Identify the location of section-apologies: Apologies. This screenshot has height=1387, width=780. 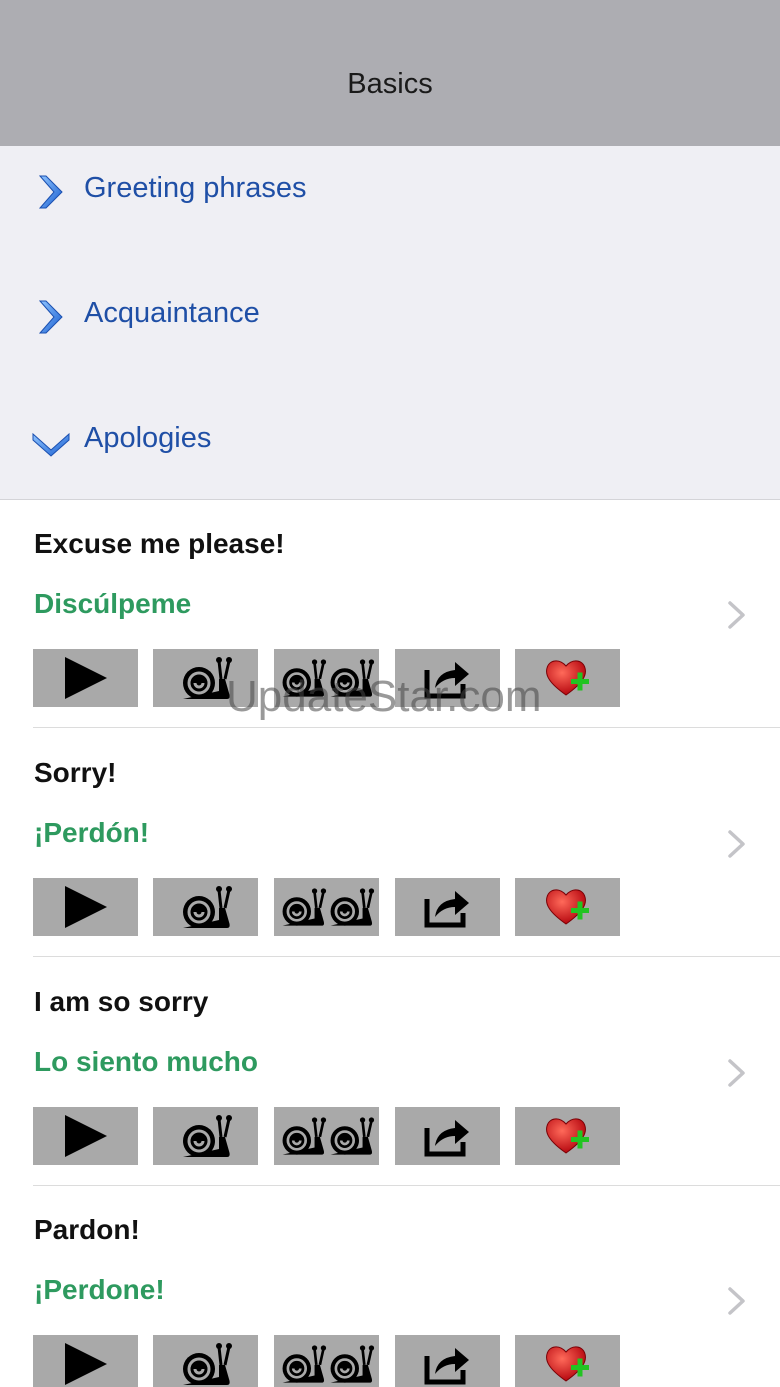
(390, 440).